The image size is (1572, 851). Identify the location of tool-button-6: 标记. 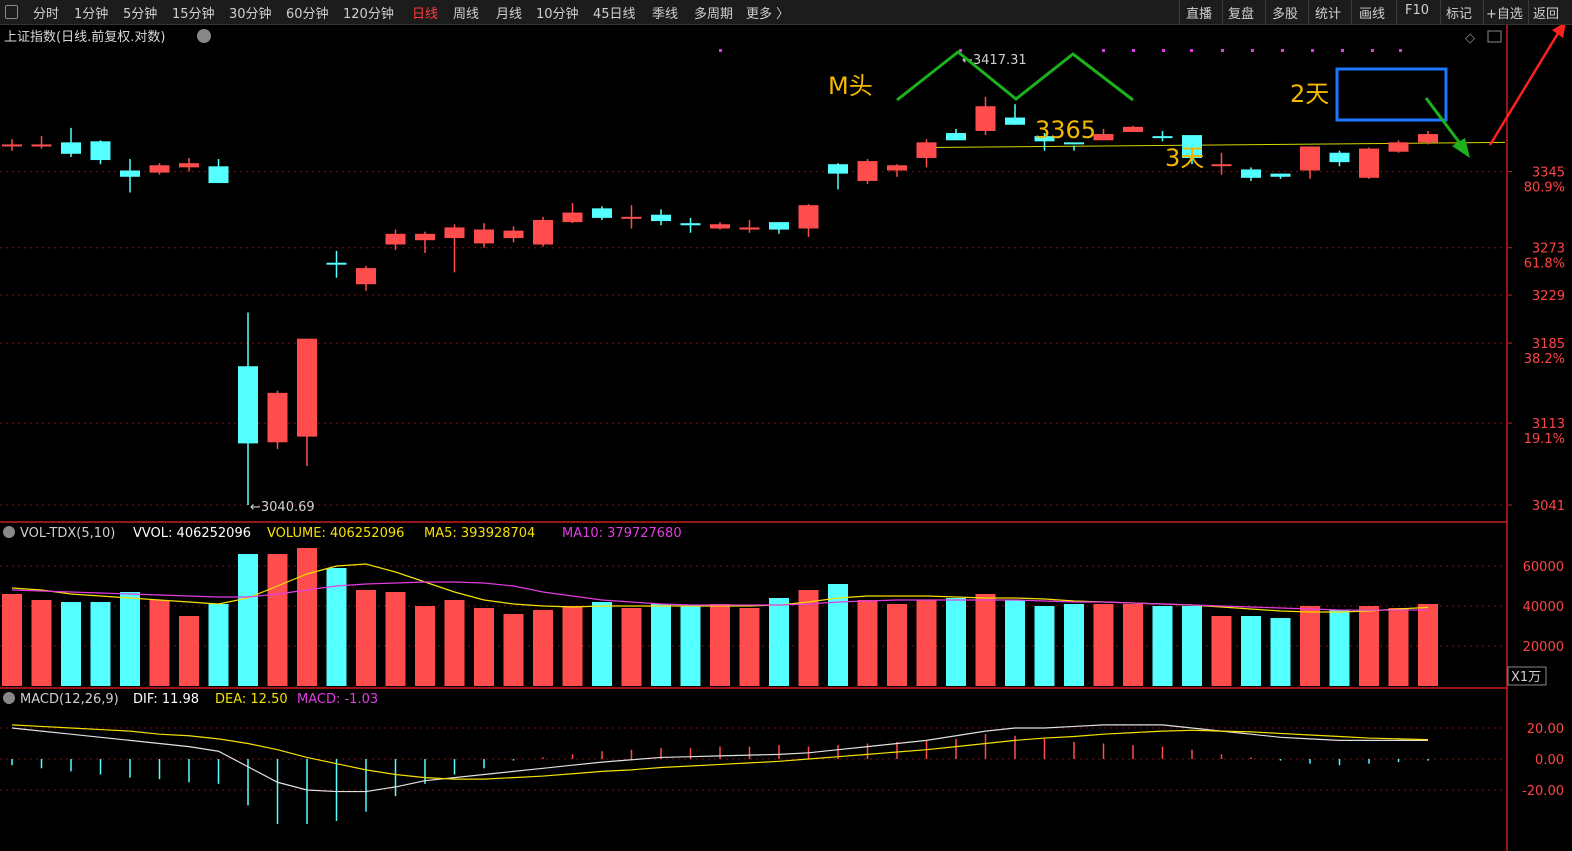
(1459, 12).